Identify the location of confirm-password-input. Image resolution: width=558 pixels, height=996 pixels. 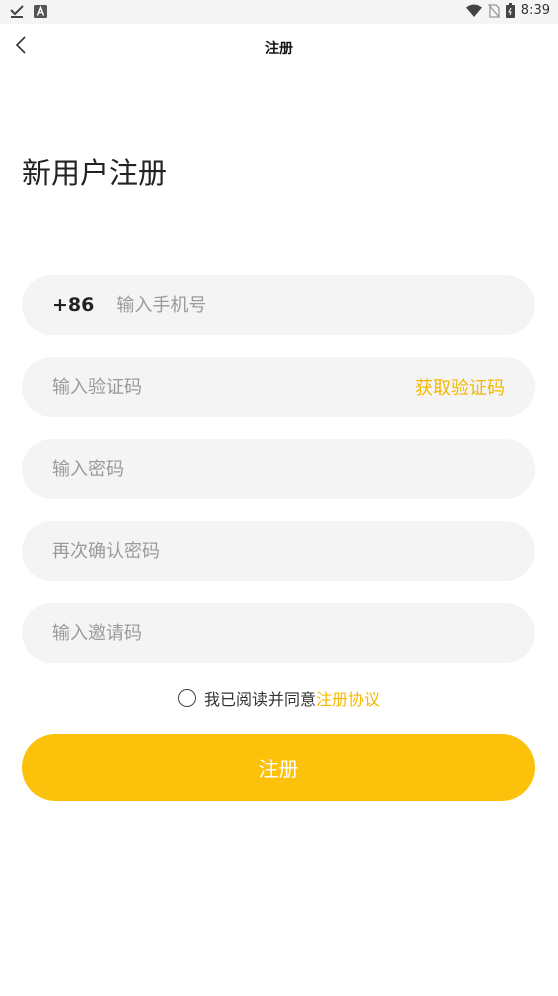
(278, 551).